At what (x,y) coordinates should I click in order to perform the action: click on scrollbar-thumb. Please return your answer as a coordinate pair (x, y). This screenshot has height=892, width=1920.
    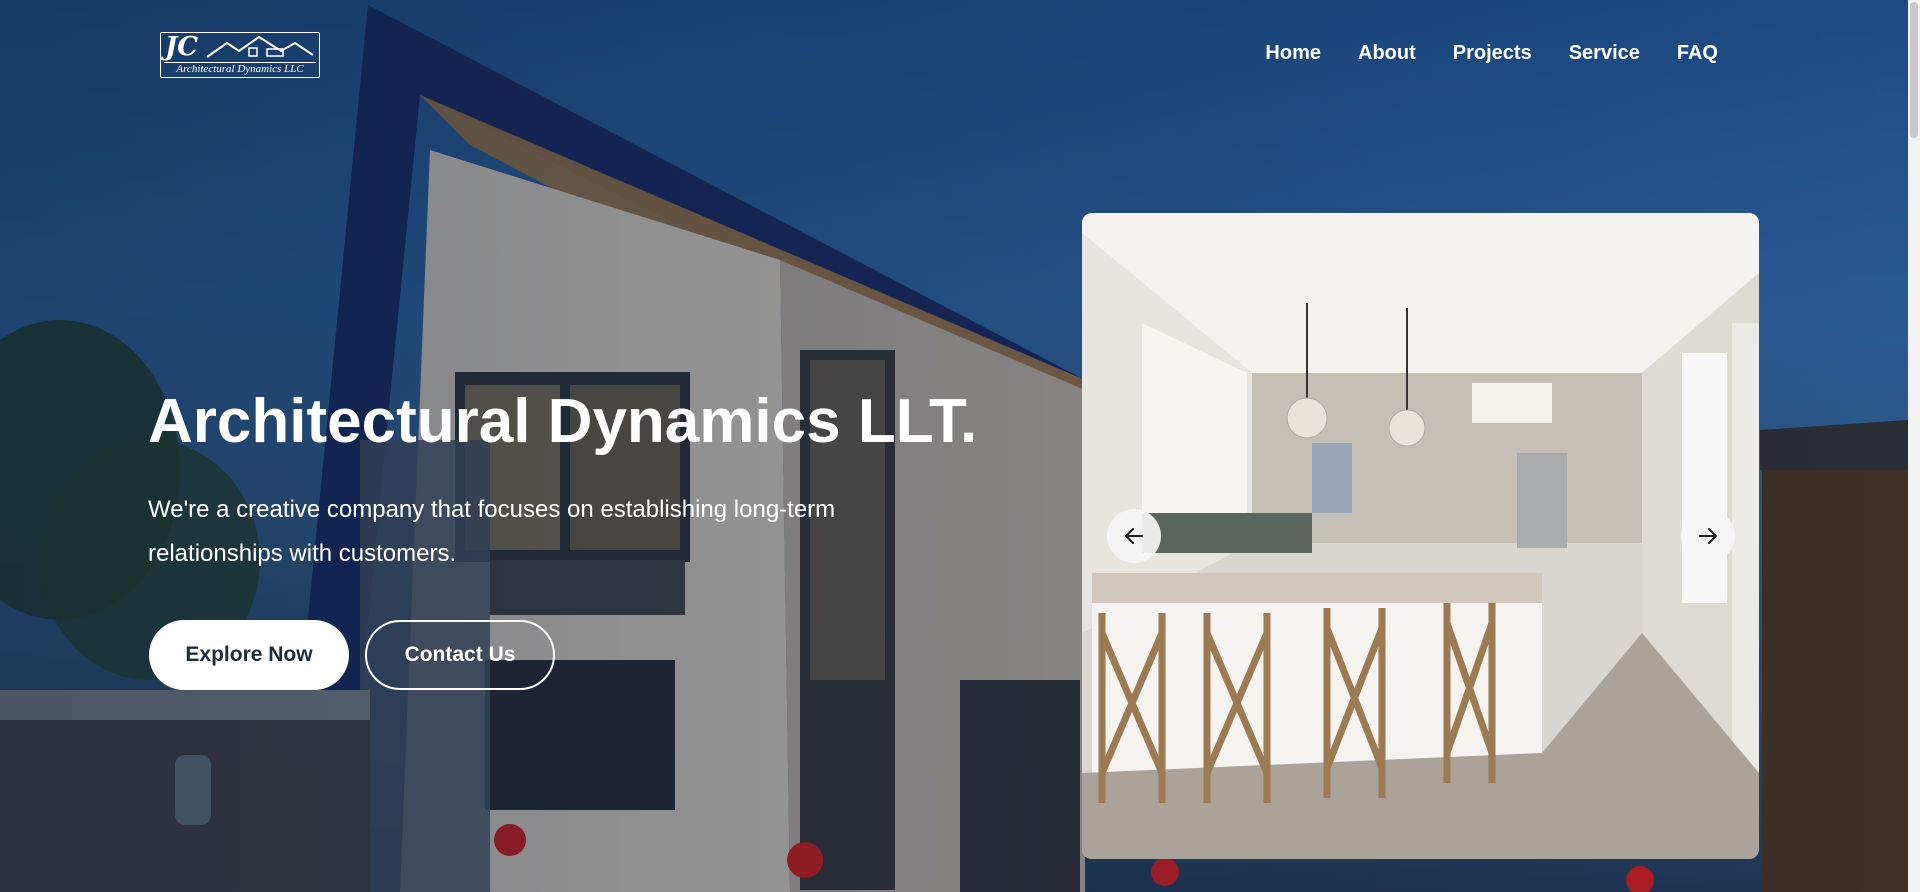
    Looking at the image, I should click on (1914, 70).